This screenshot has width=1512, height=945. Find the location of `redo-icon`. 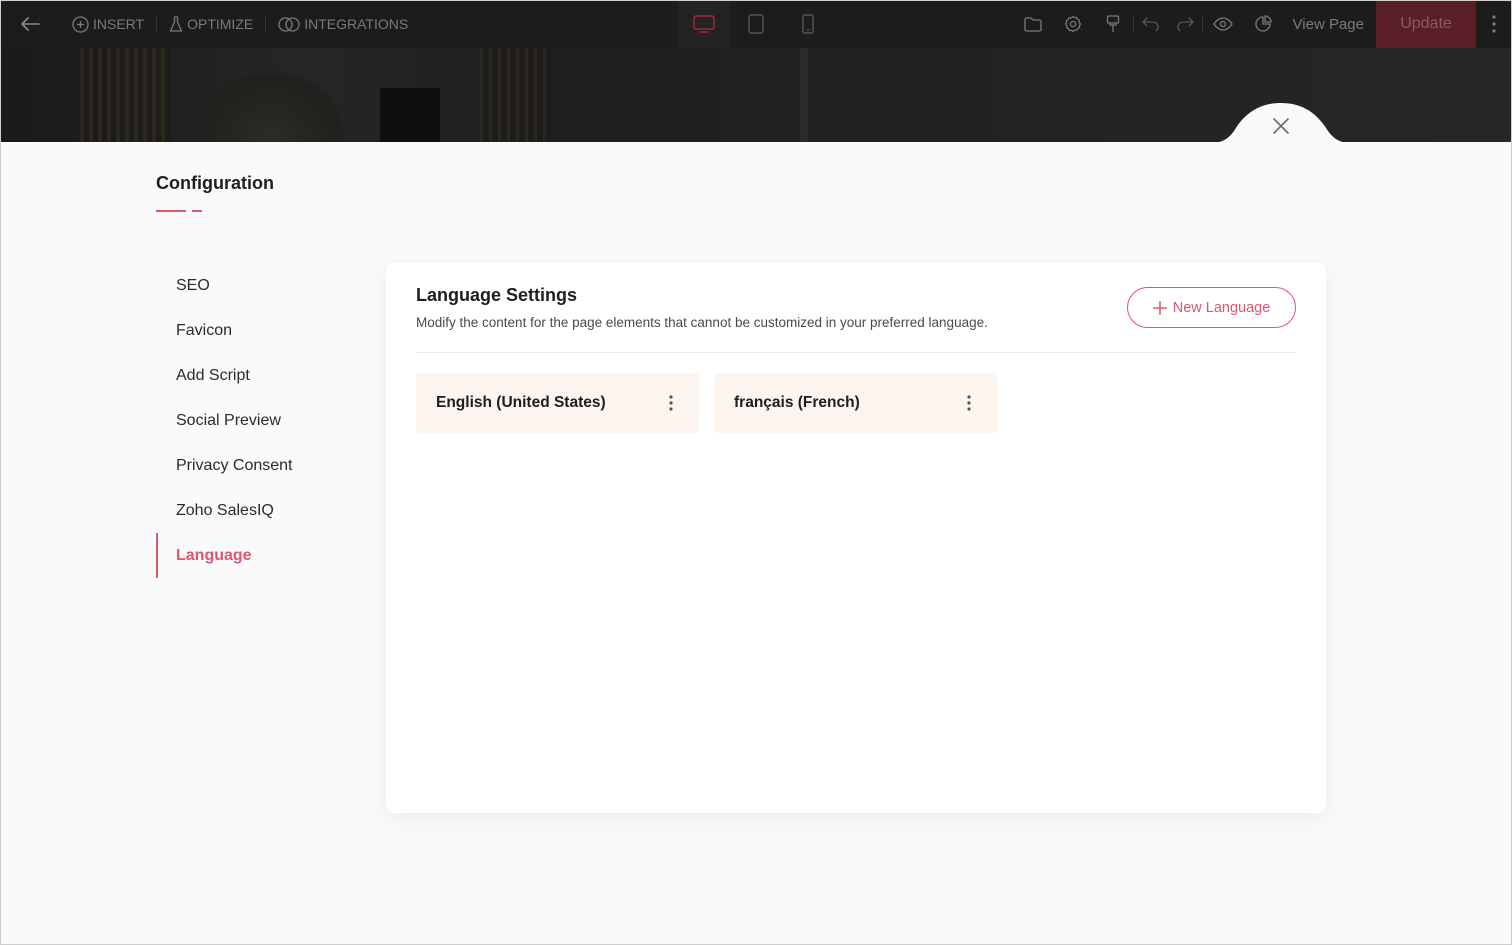

redo-icon is located at coordinates (1185, 24).